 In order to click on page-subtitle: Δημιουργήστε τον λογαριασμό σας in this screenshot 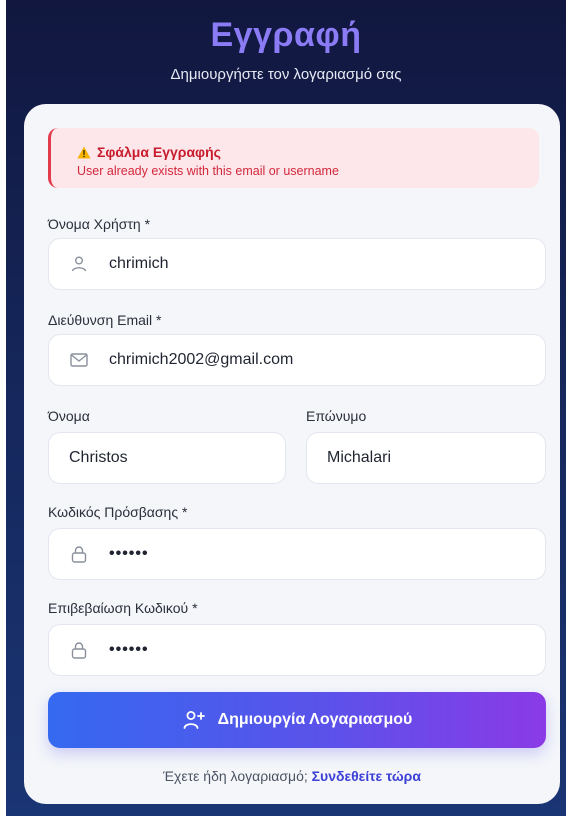, I will do `click(286, 74)`.